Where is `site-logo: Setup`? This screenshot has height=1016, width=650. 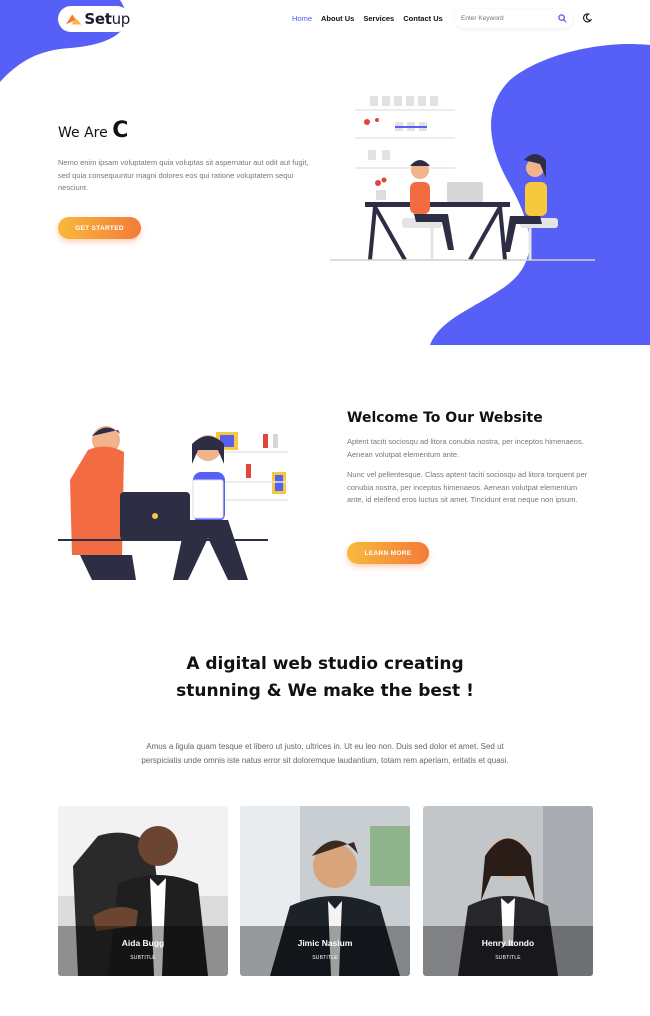 site-logo: Setup is located at coordinates (94, 19).